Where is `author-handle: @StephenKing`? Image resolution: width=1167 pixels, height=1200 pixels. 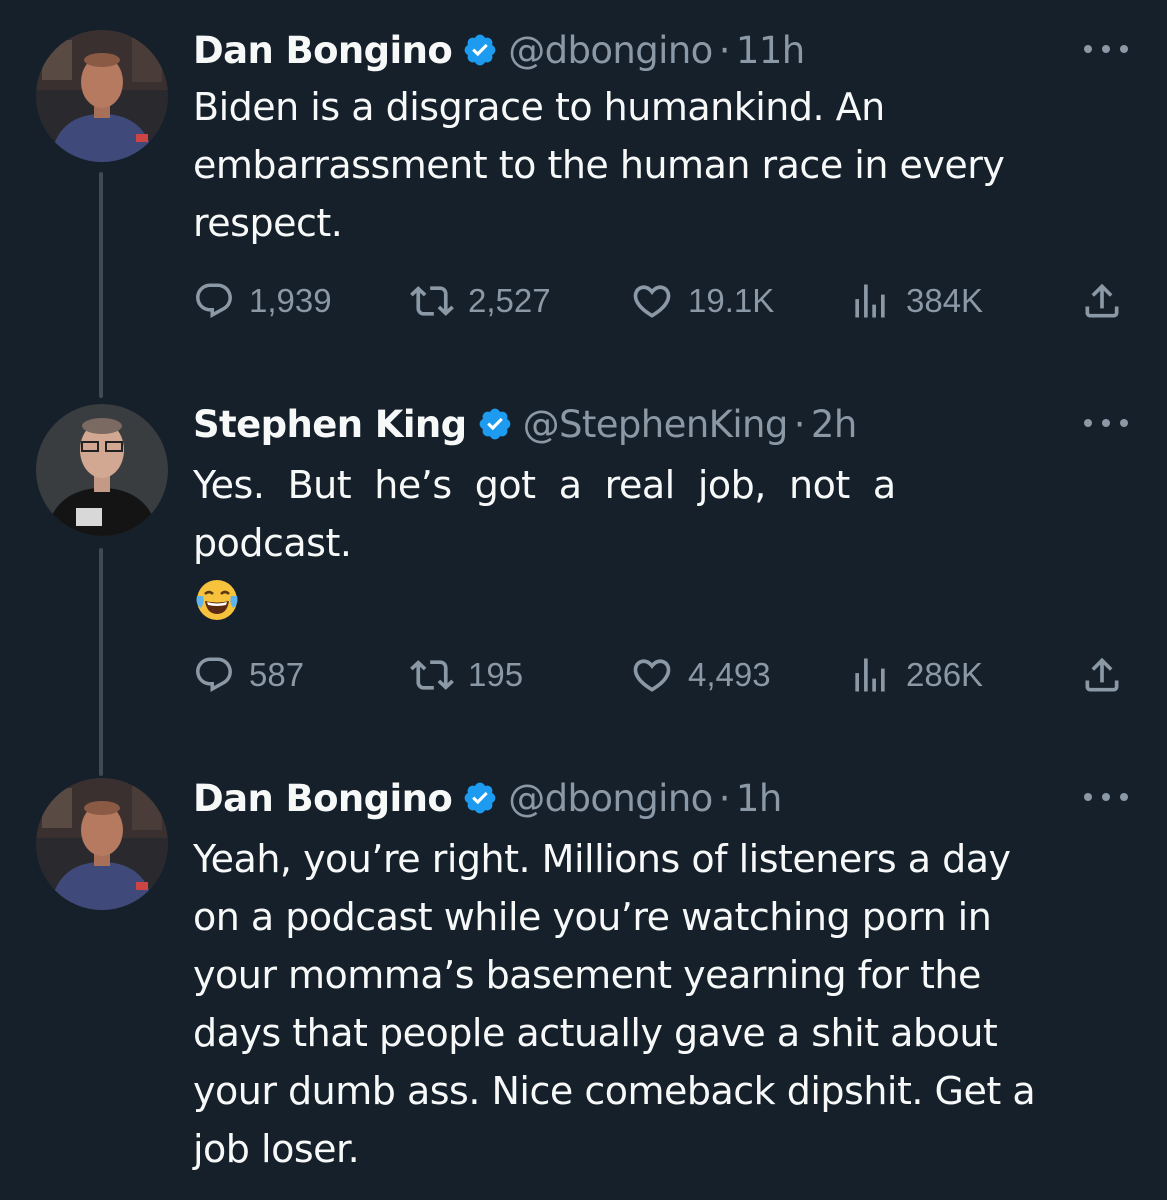
author-handle: @StephenKing is located at coordinates (656, 424).